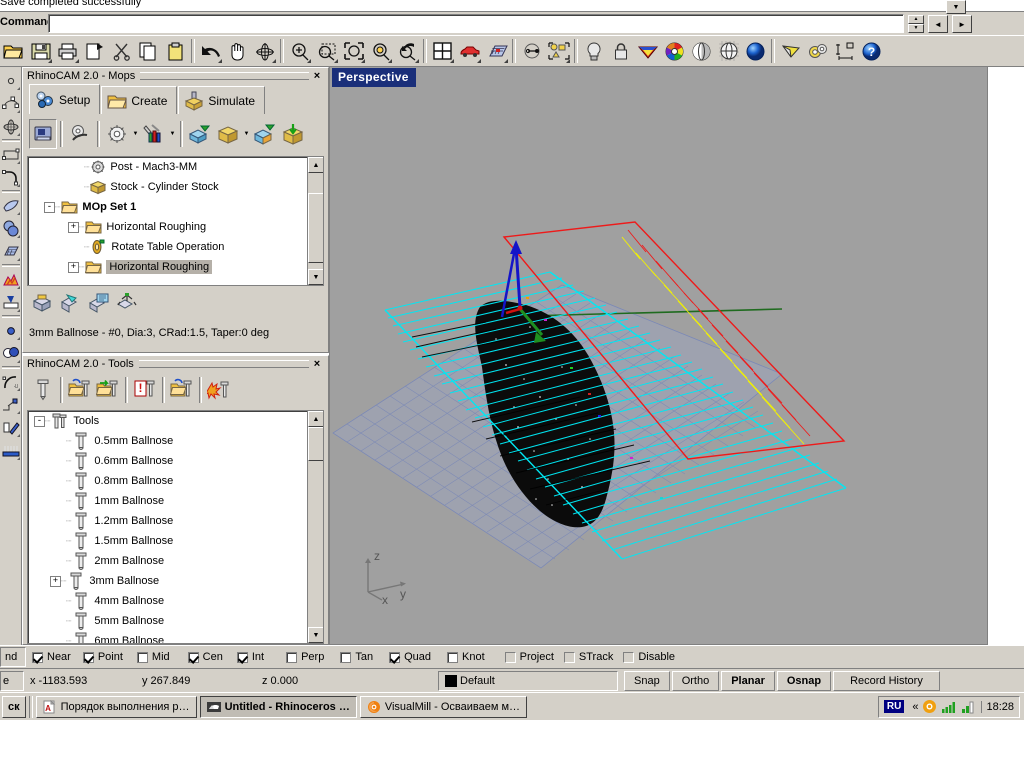  I want to click on tree-item-mopset: - ┈ MOp Set 1, so click(167, 207).